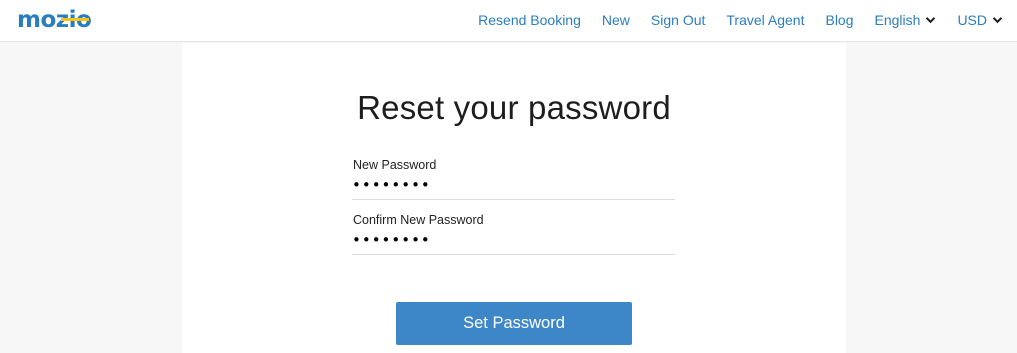 The height and width of the screenshot is (353, 1017). What do you see at coordinates (502, 240) in the screenshot?
I see `confirm-password-input` at bounding box center [502, 240].